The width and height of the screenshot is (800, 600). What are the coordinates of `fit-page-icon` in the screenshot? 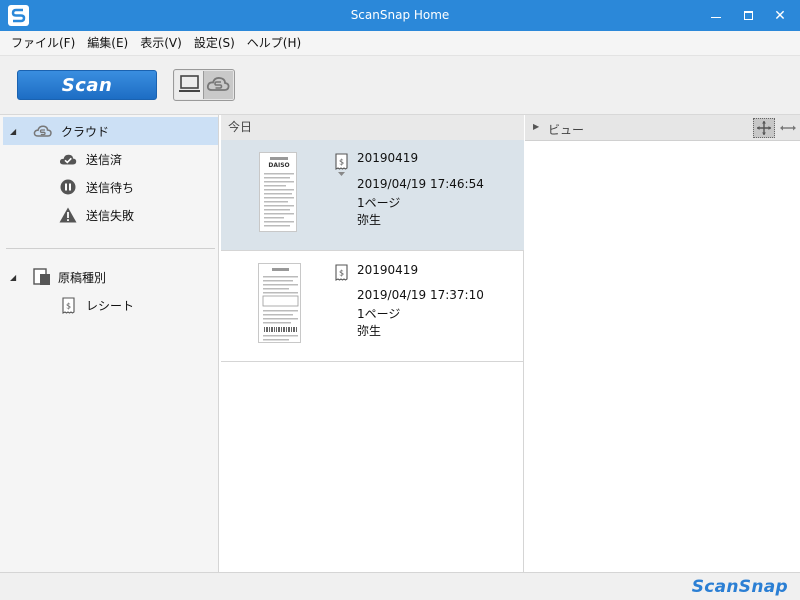 It's located at (764, 128).